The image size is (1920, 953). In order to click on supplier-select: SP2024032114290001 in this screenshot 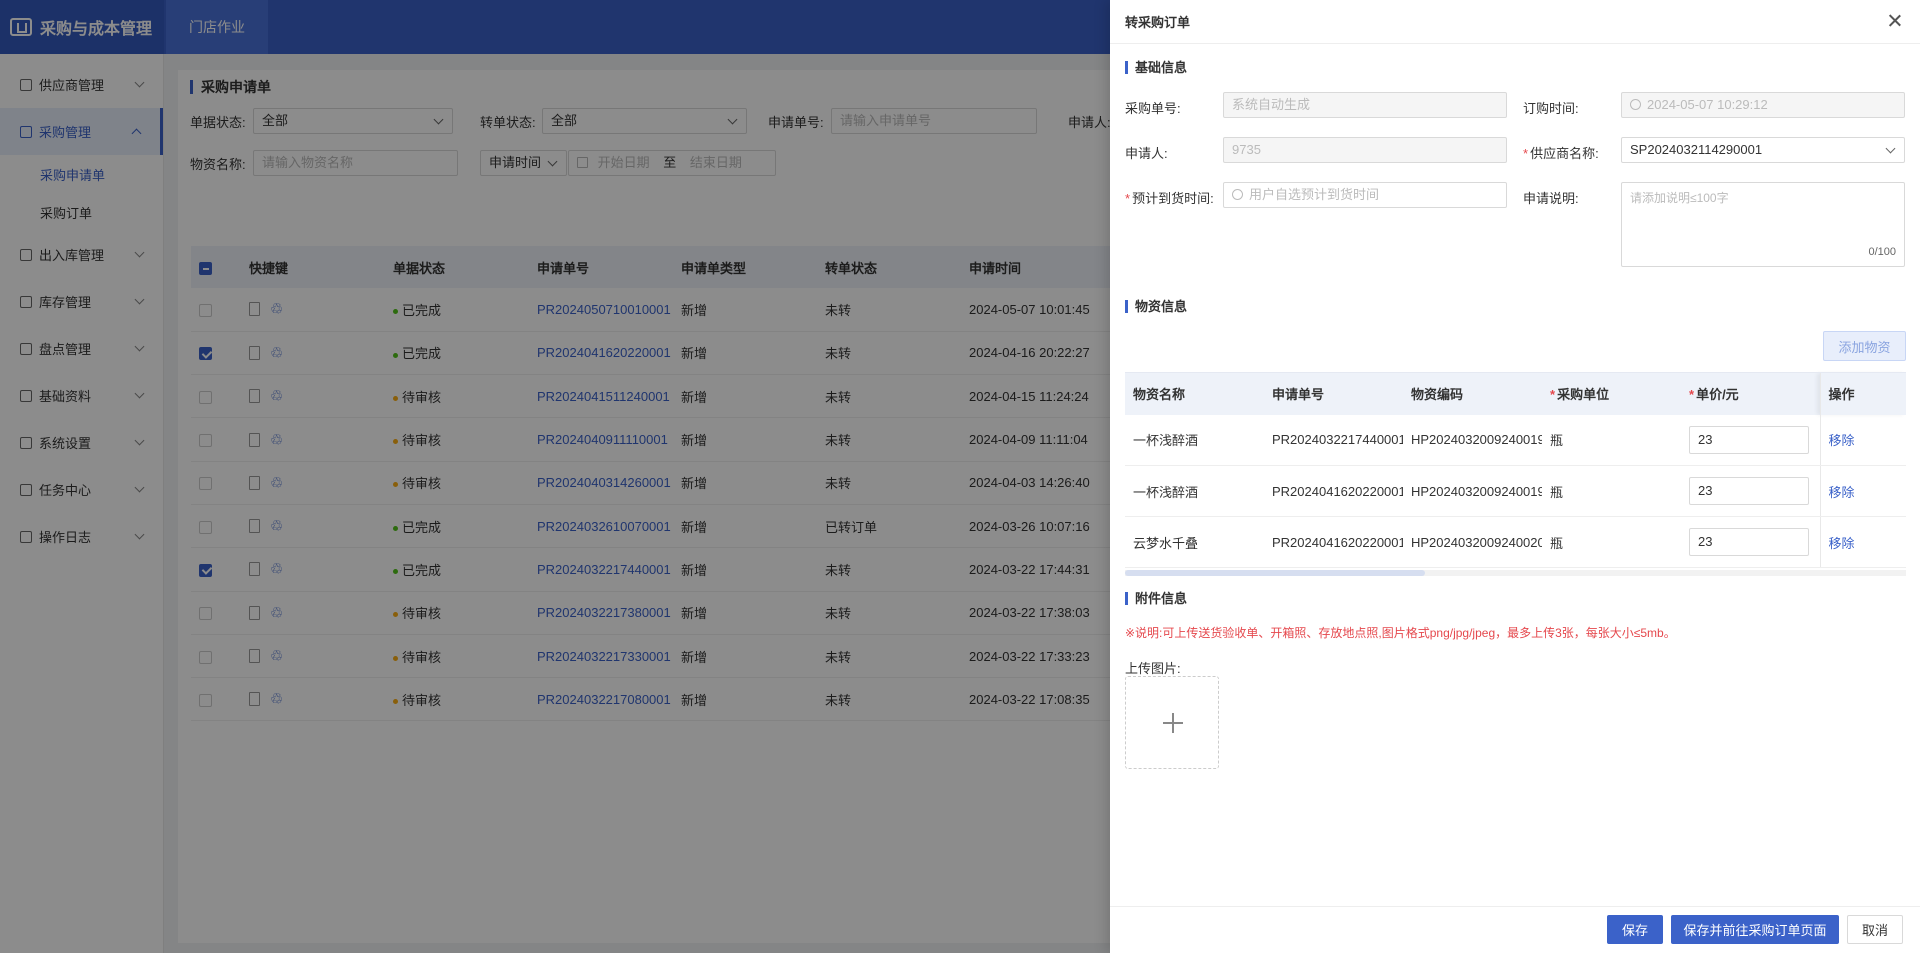, I will do `click(1763, 150)`.